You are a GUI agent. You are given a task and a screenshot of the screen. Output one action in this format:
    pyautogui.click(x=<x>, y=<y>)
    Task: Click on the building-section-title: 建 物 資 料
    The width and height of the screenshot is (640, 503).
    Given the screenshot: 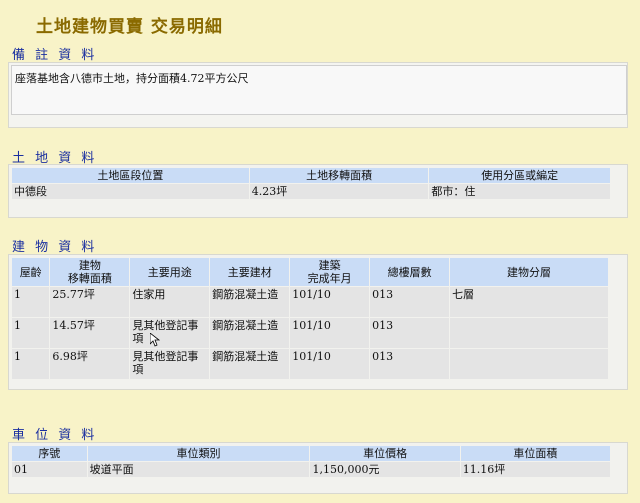 What is the action you would take?
    pyautogui.click(x=55, y=247)
    